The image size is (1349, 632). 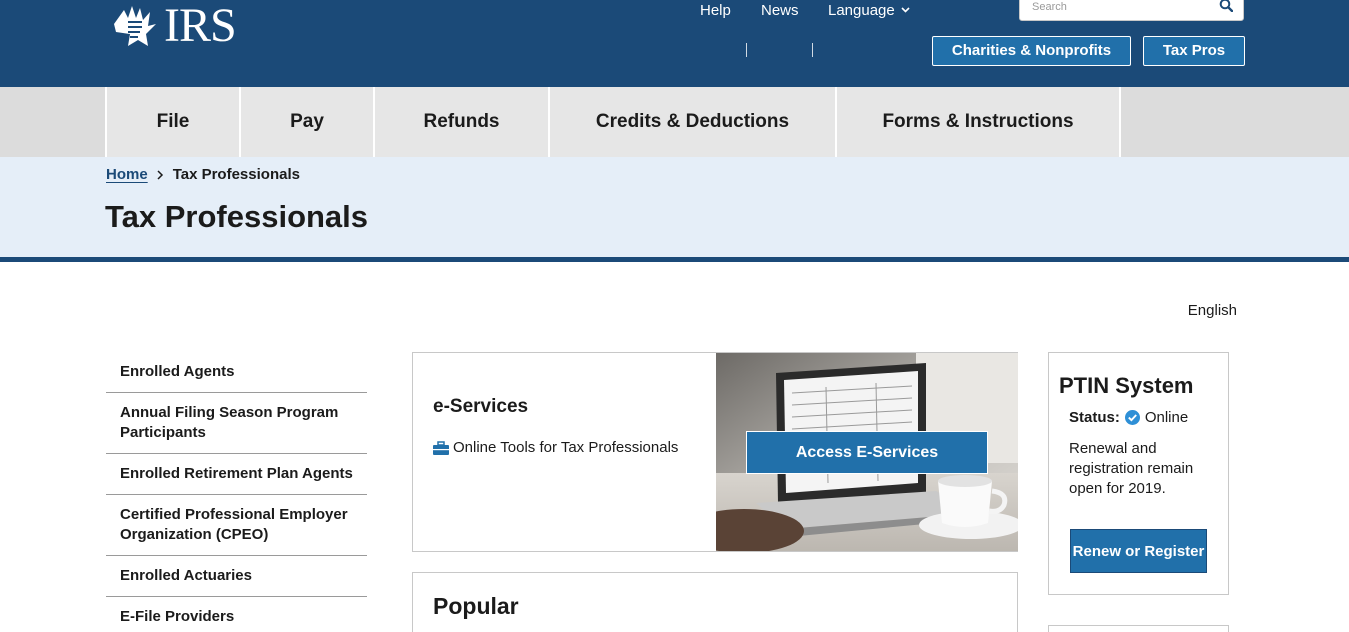 What do you see at coordinates (566, 447) in the screenshot?
I see `online-tools-label: Online Tools for Tax Professionals` at bounding box center [566, 447].